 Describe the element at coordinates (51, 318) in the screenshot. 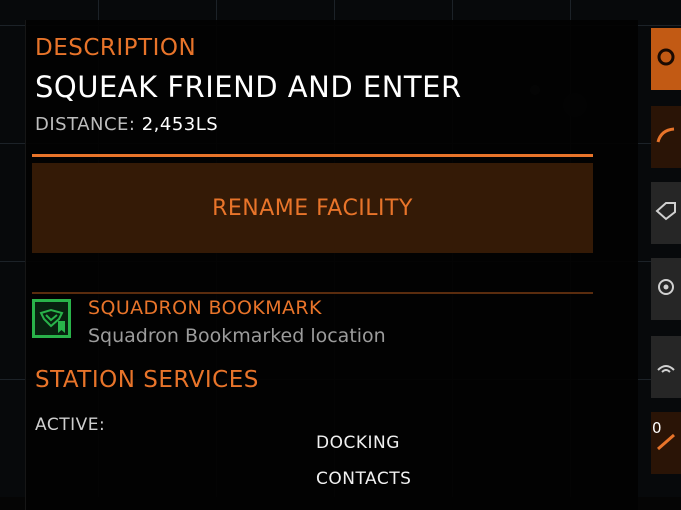

I see `squadron-bookmark-icon` at that location.